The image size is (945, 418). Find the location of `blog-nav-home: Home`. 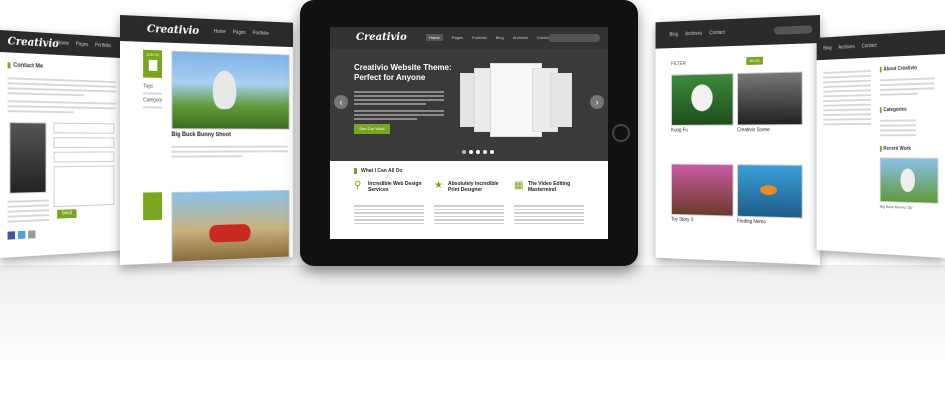

blog-nav-home: Home is located at coordinates (220, 32).